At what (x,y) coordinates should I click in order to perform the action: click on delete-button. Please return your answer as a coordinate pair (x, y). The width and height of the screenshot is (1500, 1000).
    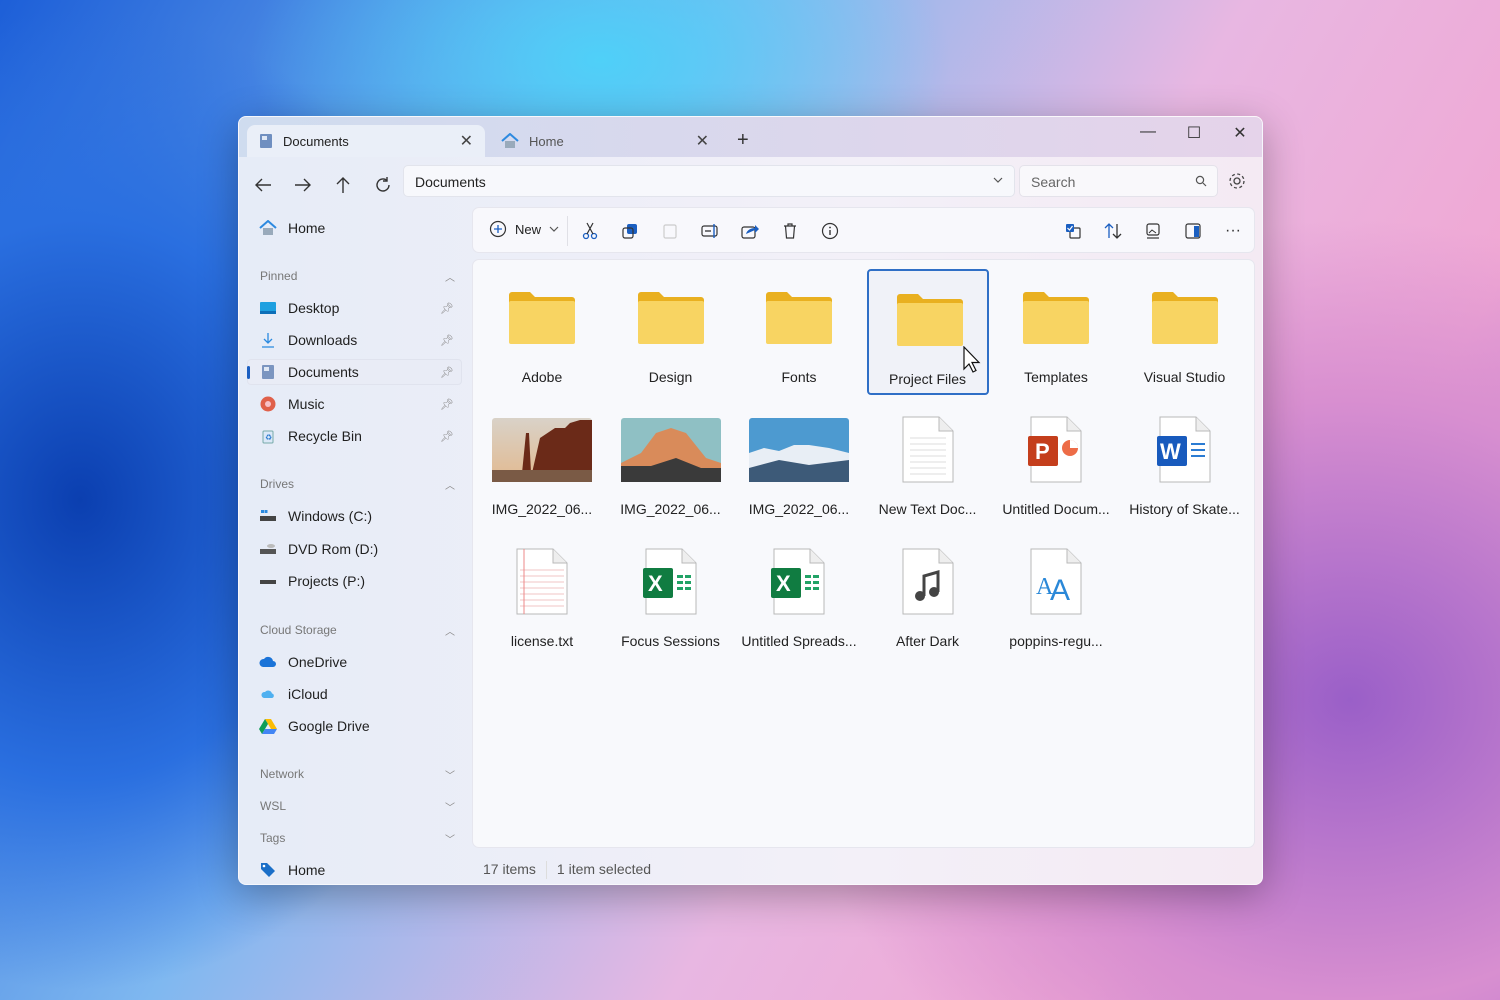
    Looking at the image, I should click on (790, 231).